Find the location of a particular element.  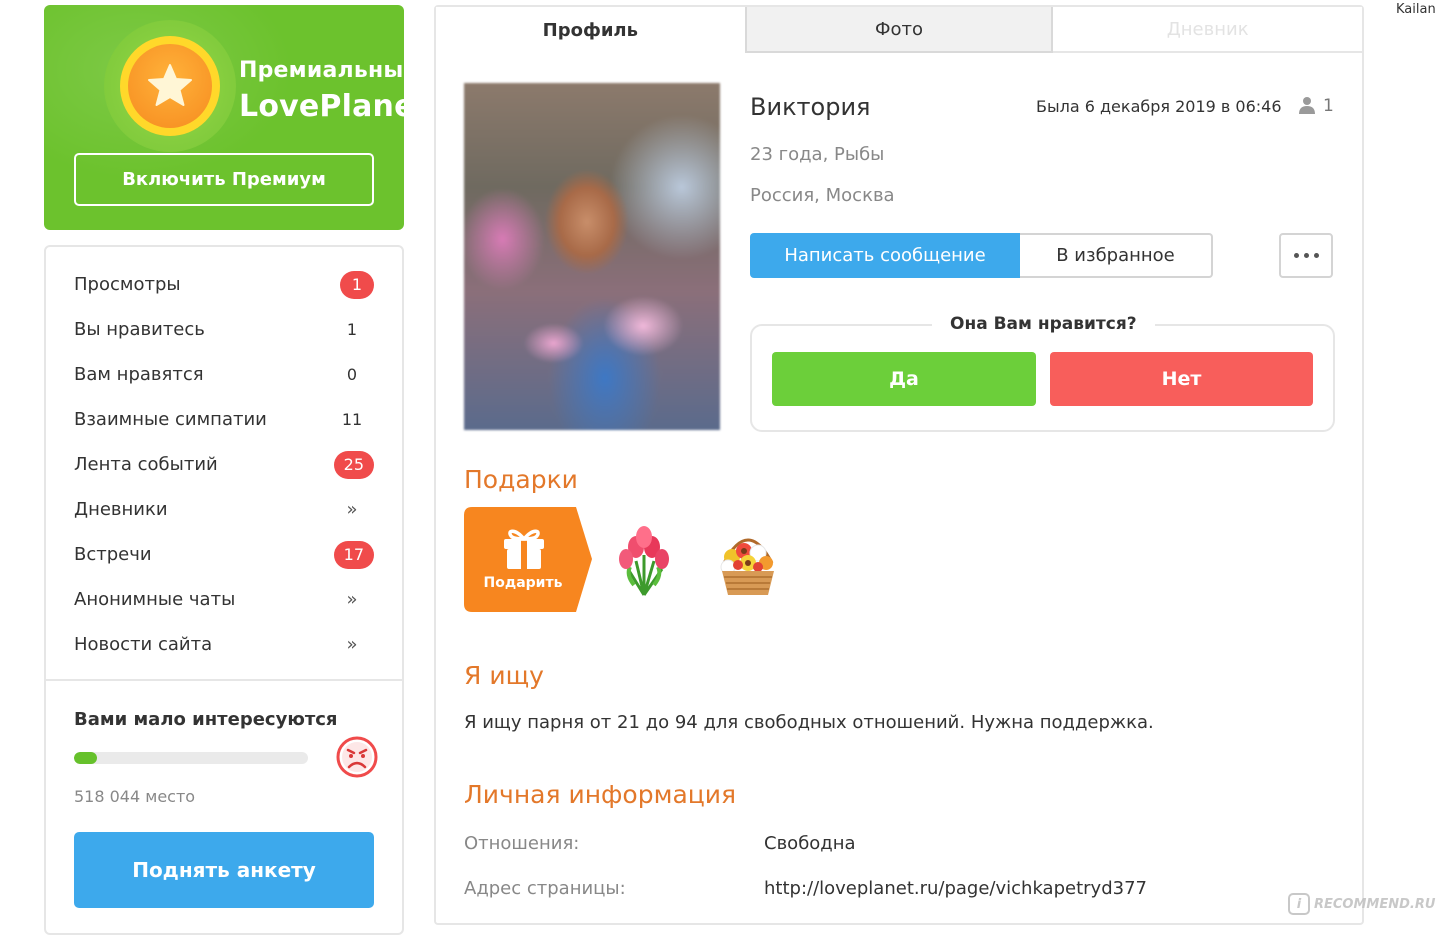

sidebar-menu-item-value: 17 is located at coordinates (352, 554).